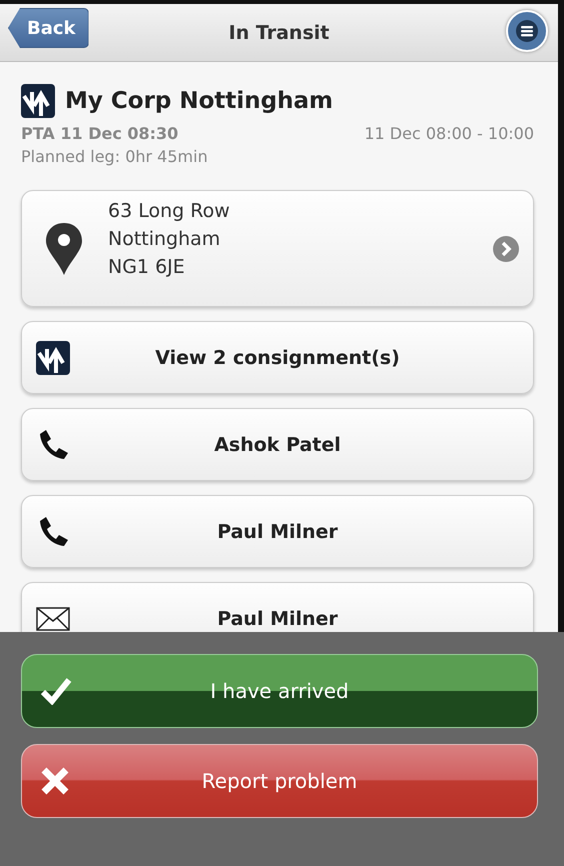  I want to click on menu-button, so click(527, 31).